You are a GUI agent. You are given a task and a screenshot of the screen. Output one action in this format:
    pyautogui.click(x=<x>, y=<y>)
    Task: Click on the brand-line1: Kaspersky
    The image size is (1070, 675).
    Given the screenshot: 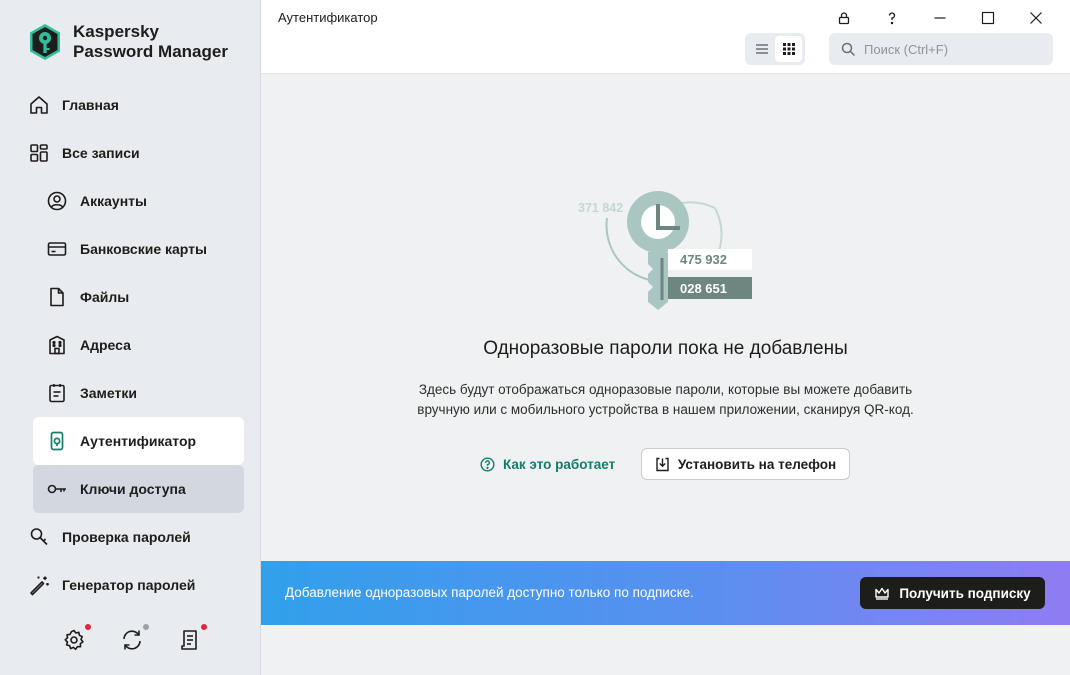 What is the action you would take?
    pyautogui.click(x=116, y=31)
    